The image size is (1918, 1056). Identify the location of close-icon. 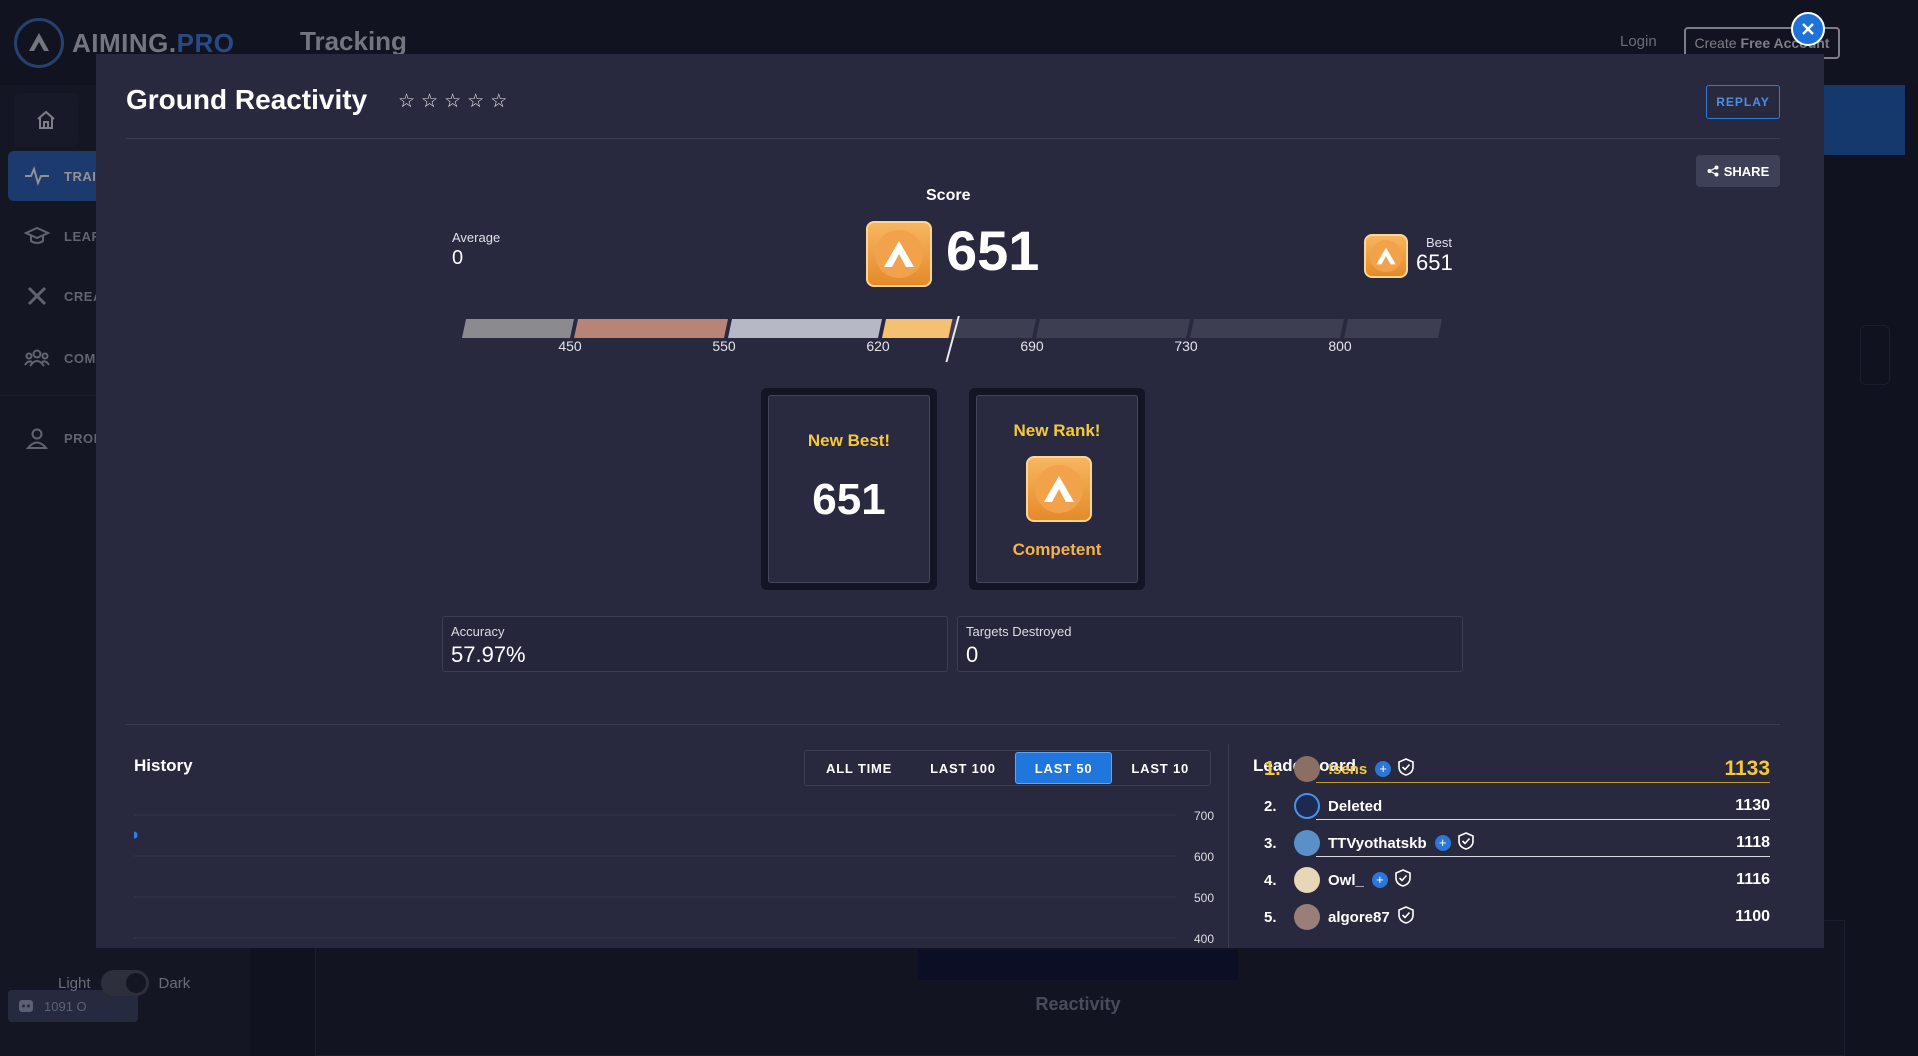
(1808, 29).